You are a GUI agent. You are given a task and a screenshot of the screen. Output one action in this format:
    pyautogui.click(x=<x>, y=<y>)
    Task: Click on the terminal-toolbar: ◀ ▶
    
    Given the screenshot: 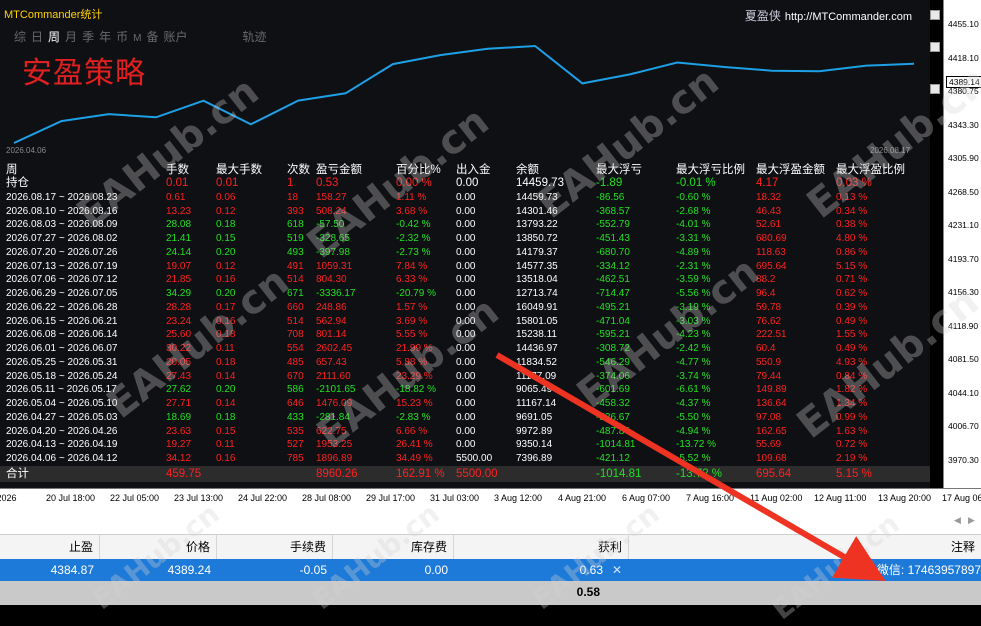 What is the action you would take?
    pyautogui.click(x=490, y=521)
    